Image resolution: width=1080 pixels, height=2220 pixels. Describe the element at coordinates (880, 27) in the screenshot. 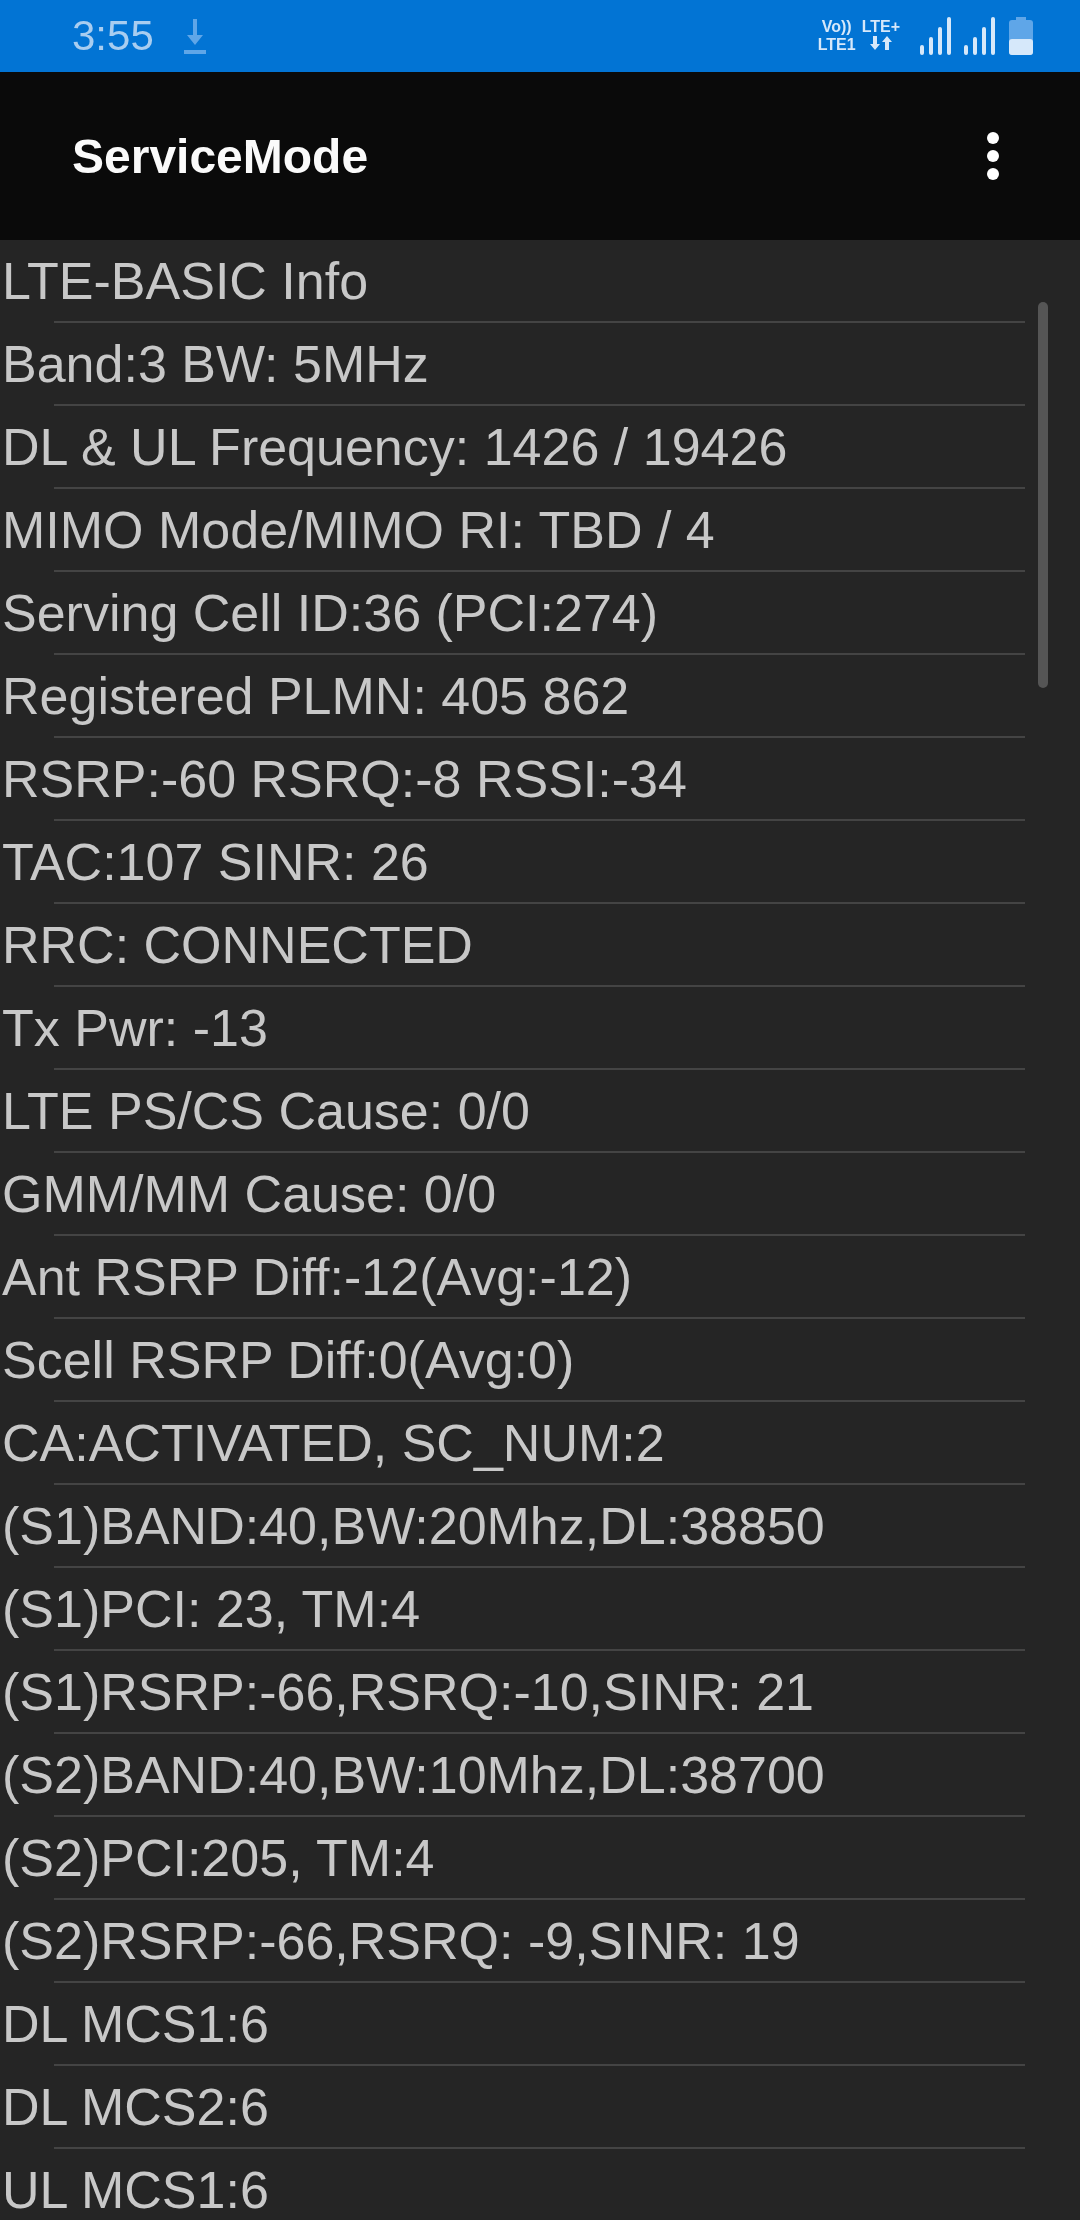

I see `network-type-label: LTE+` at that location.